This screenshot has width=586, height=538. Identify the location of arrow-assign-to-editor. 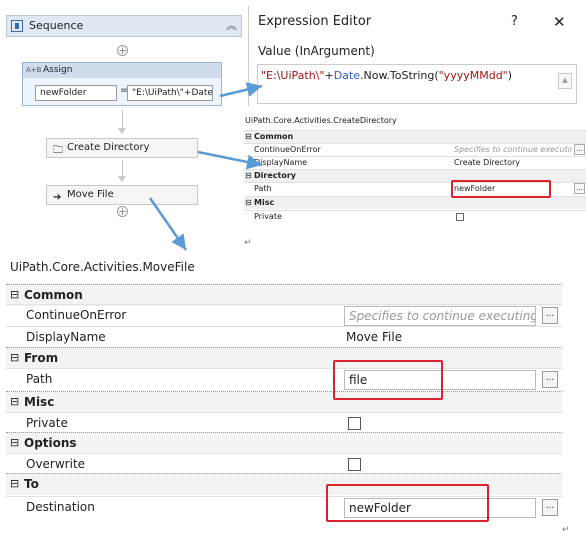
(241, 90).